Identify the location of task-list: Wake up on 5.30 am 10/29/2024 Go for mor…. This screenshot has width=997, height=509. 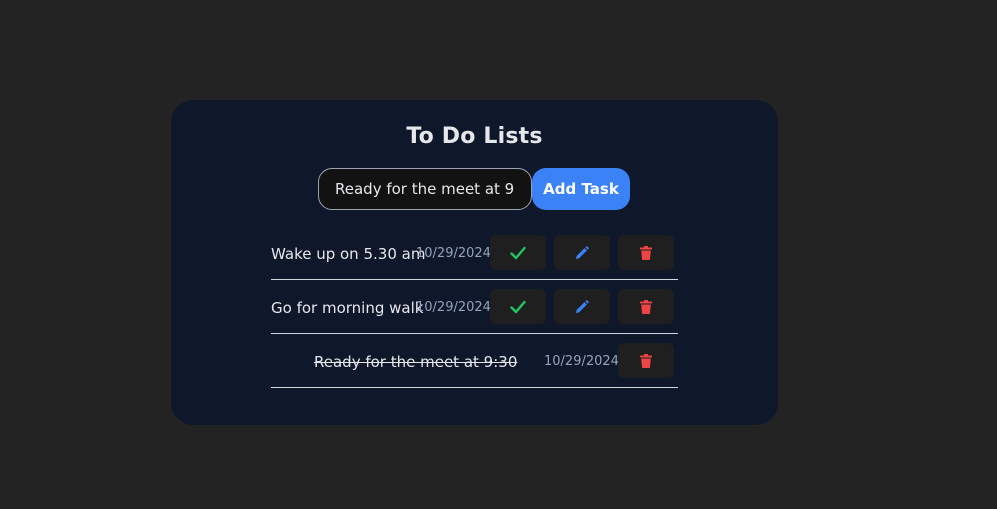
(474, 307).